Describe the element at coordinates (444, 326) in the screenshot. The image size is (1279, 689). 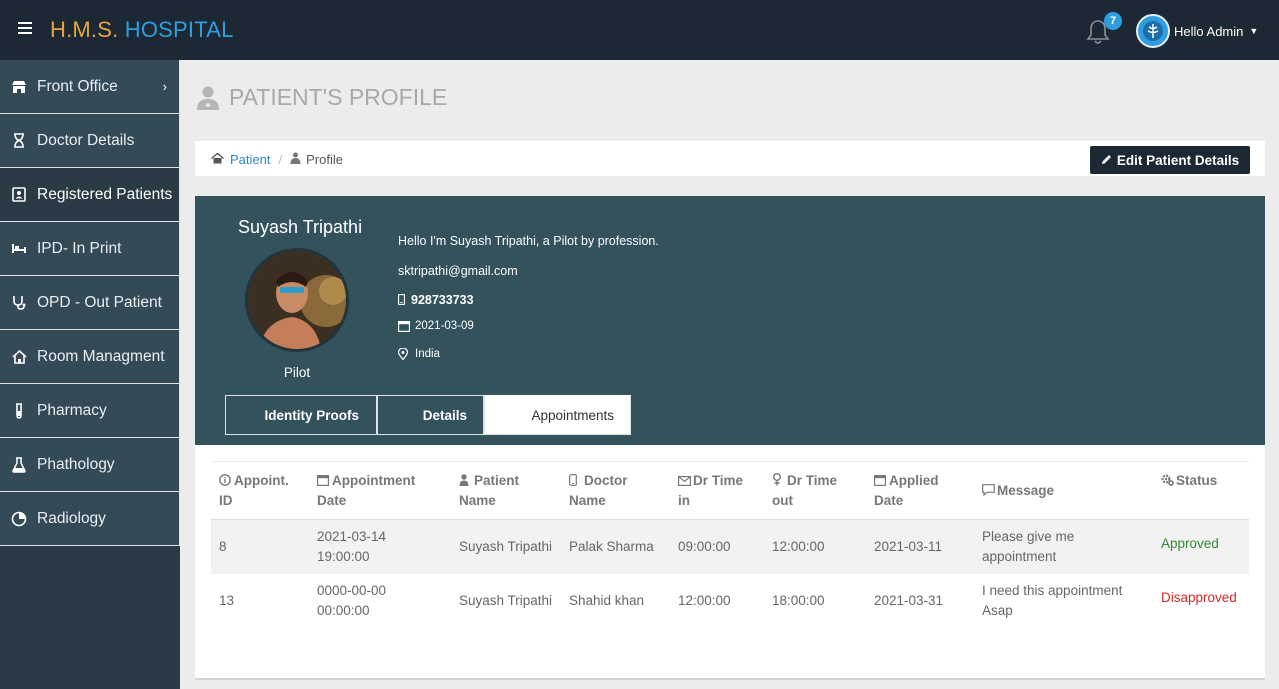
I see `date-text: 2021-03-09` at that location.